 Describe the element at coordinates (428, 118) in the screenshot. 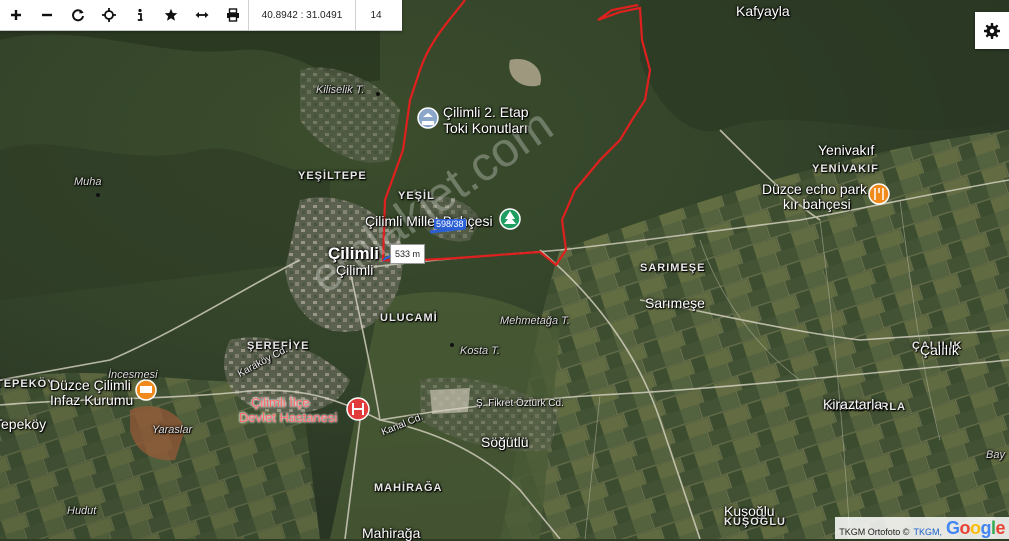

I see `poi-toki-marker` at that location.